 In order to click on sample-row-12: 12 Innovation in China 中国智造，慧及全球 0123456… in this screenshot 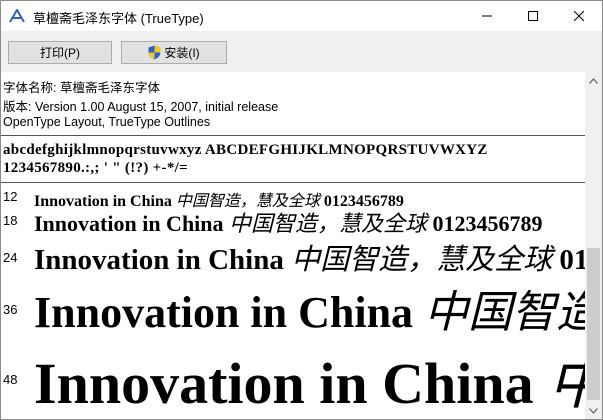, I will do `click(293, 198)`.